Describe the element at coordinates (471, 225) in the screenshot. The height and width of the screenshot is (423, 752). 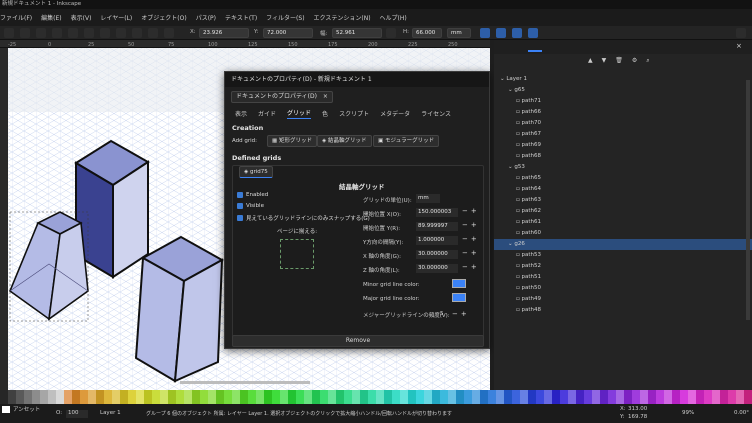
I see `origin-y-stepper: −+` at that location.